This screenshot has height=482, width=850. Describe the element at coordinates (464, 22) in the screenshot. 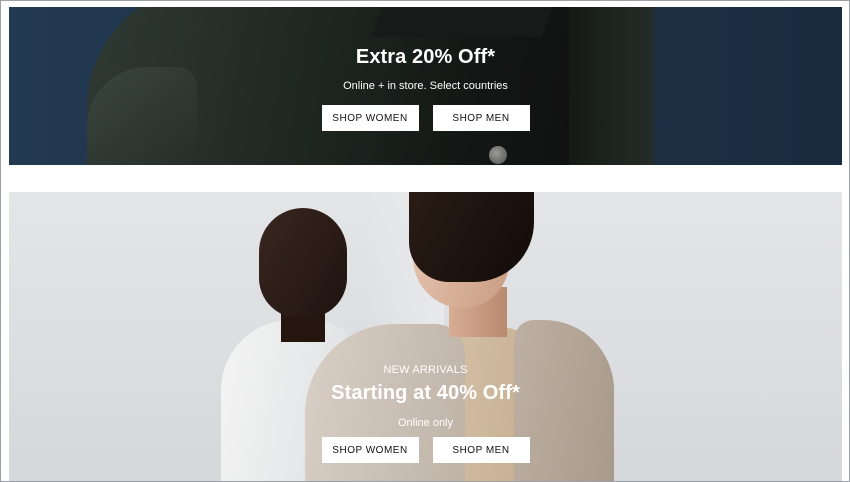

I see `hero-photo-collar` at that location.